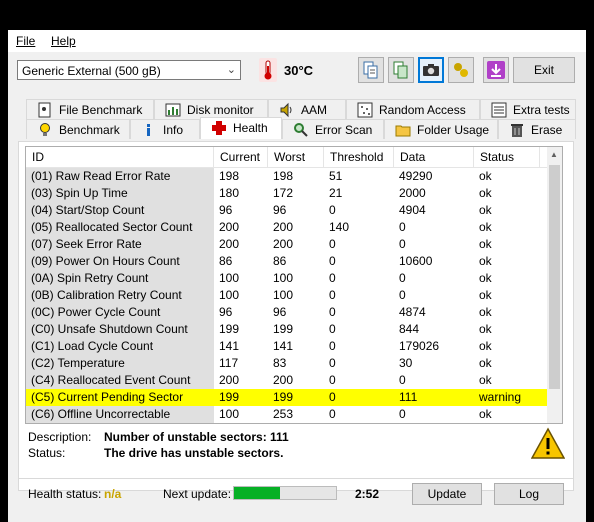  I want to click on next-update-time: 2:52, so click(367, 494).